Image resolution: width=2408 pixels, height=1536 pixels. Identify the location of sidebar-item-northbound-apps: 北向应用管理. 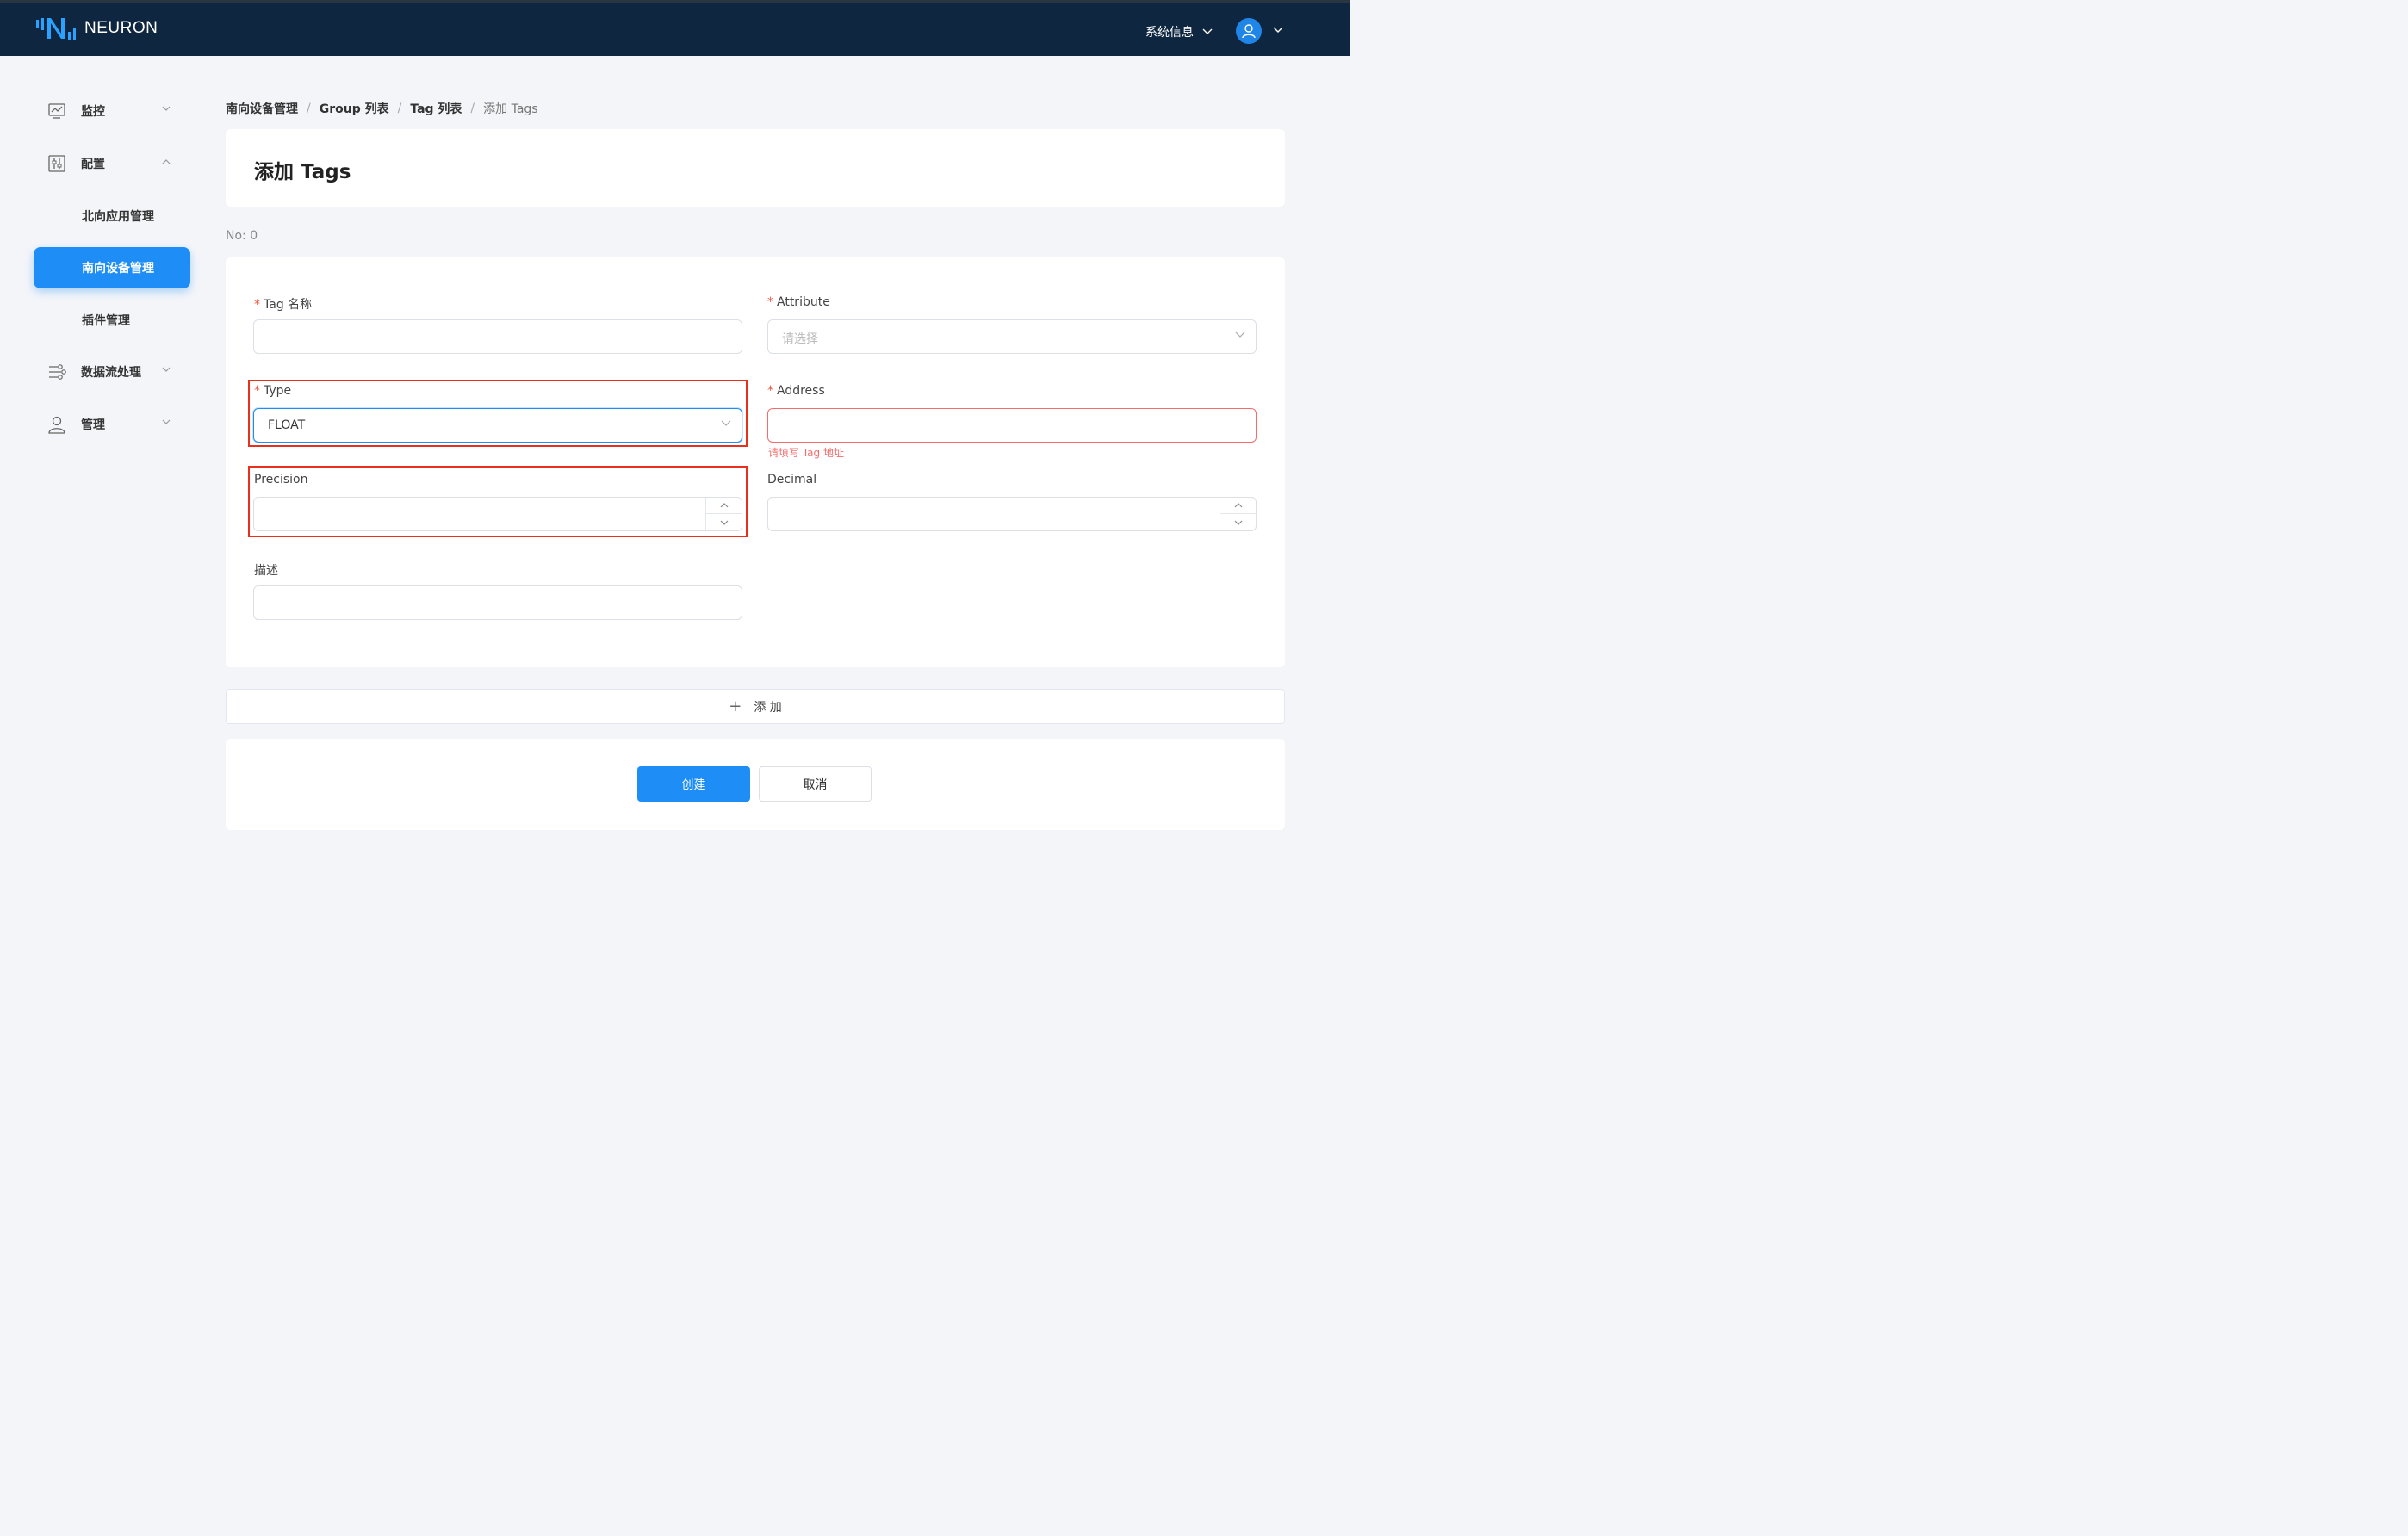
(112, 216).